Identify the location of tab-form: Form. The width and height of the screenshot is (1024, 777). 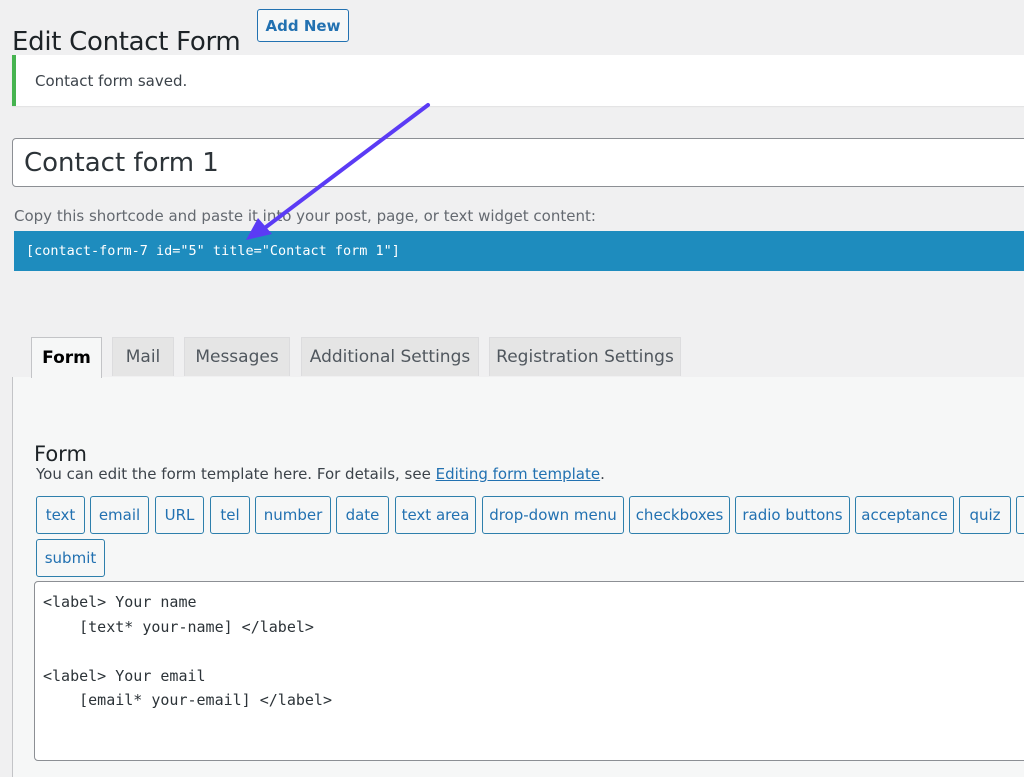
(66, 357).